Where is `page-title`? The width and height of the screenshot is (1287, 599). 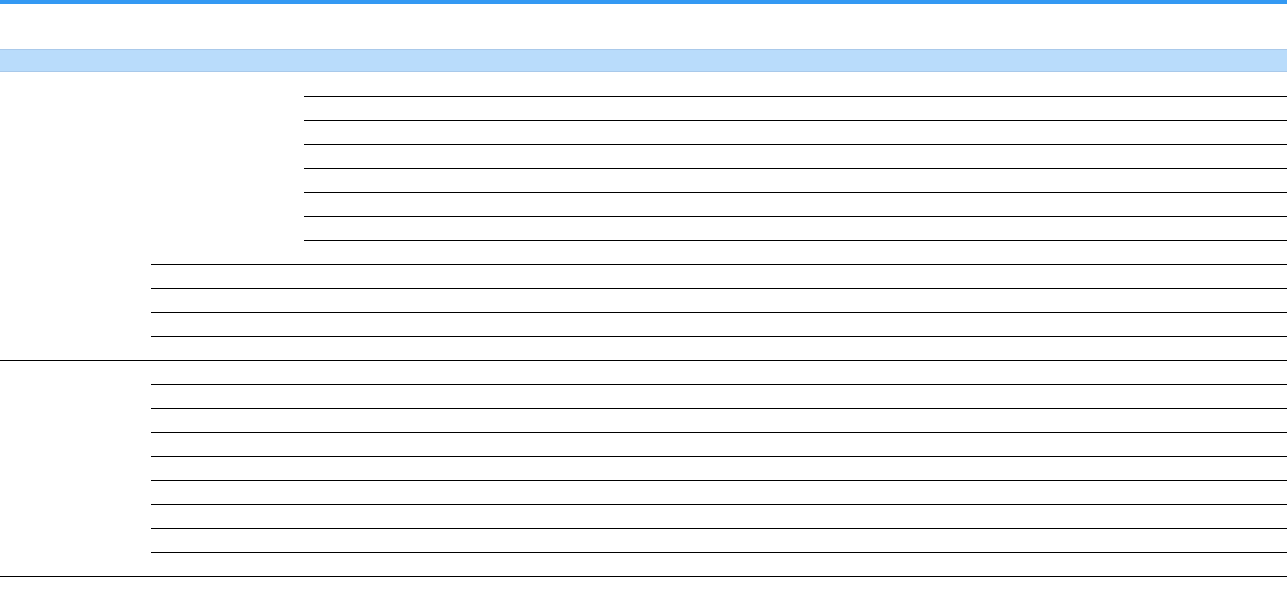 page-title is located at coordinates (643, 26).